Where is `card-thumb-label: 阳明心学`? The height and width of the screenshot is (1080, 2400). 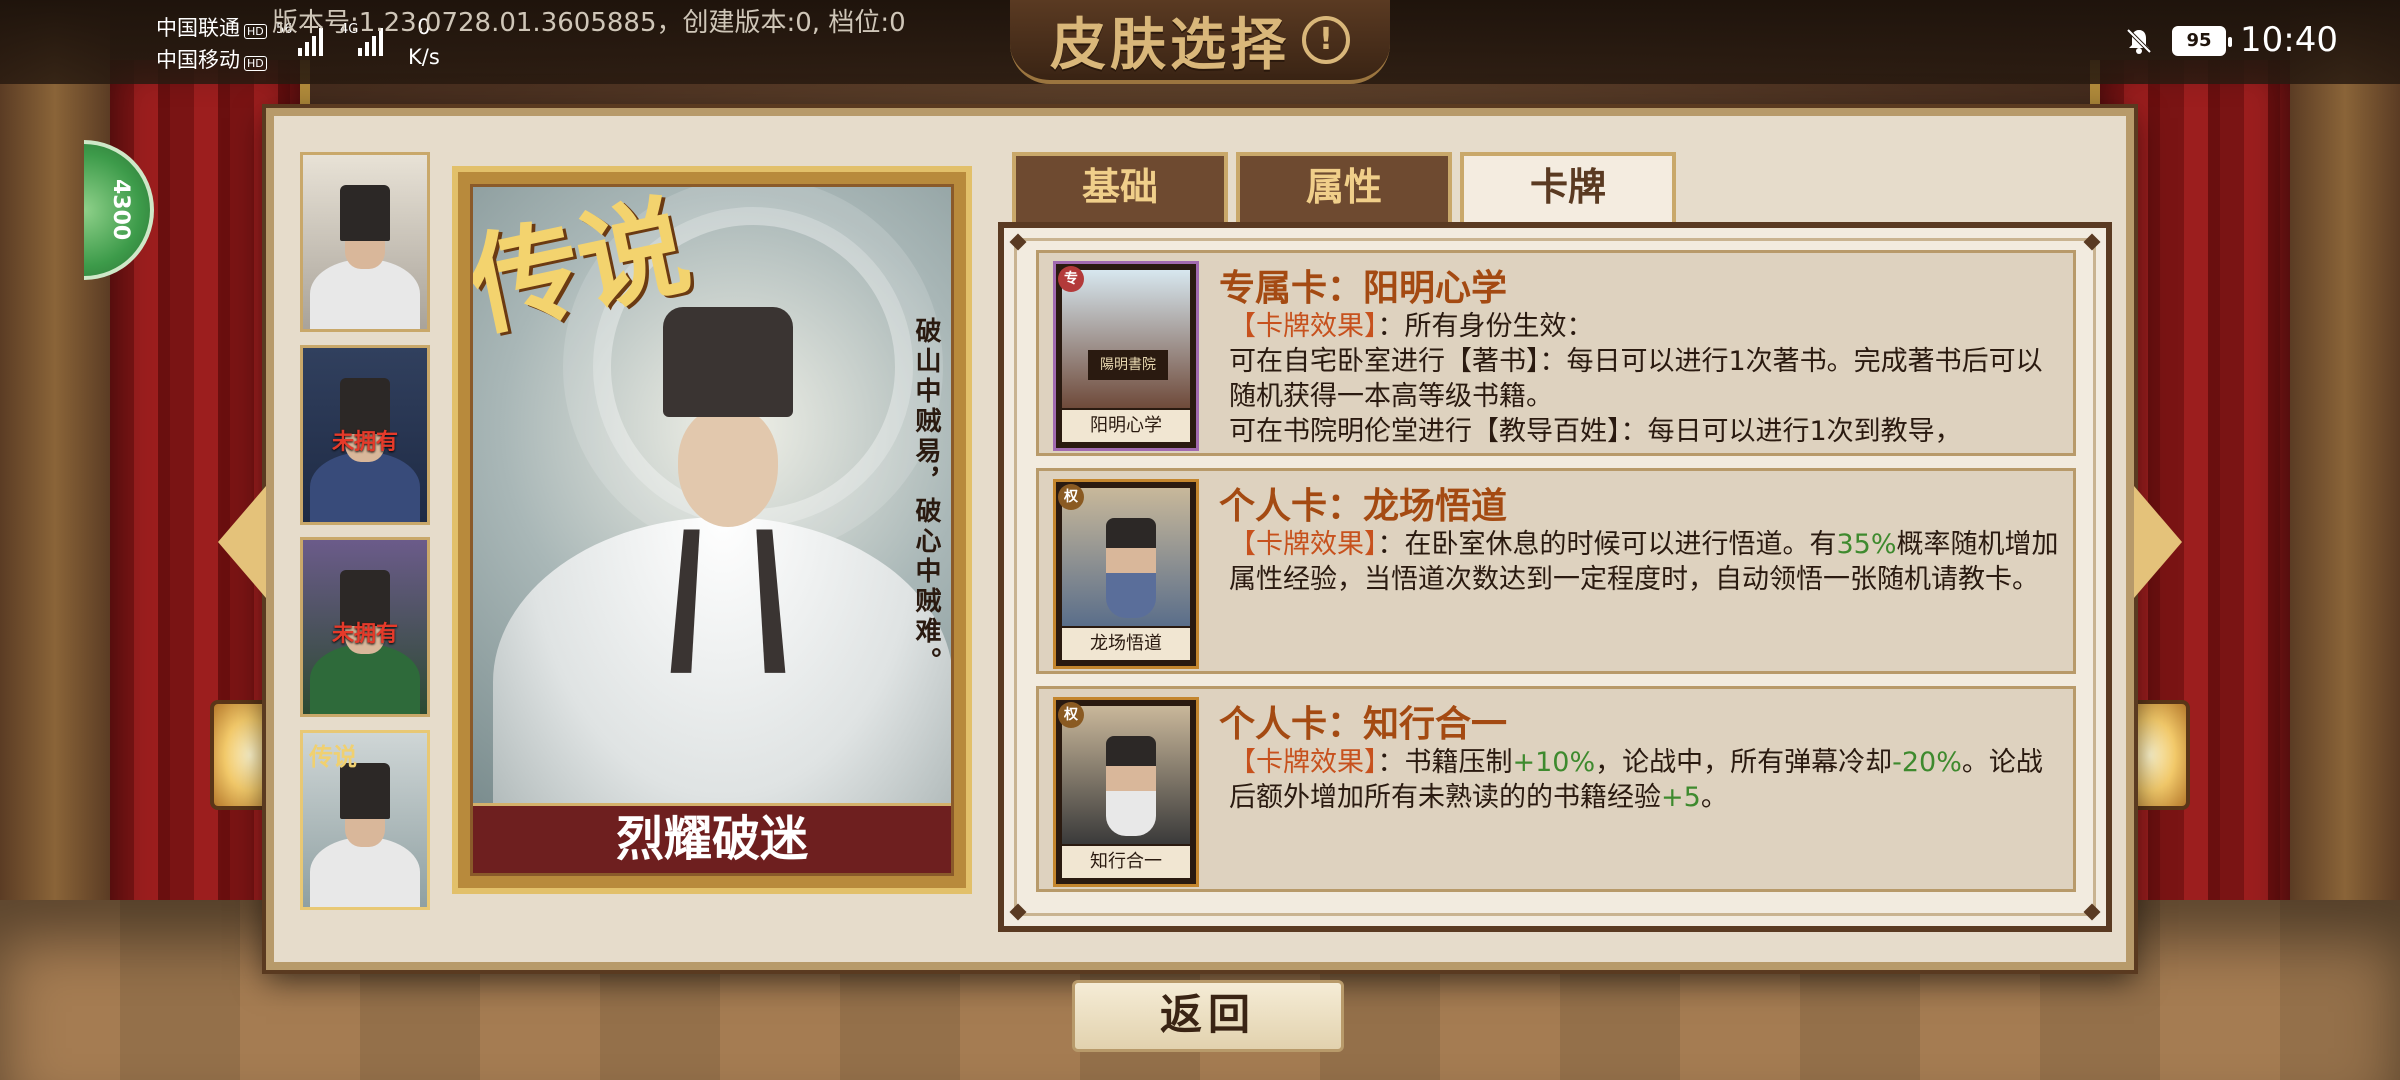 card-thumb-label: 阳明心学 is located at coordinates (1126, 426).